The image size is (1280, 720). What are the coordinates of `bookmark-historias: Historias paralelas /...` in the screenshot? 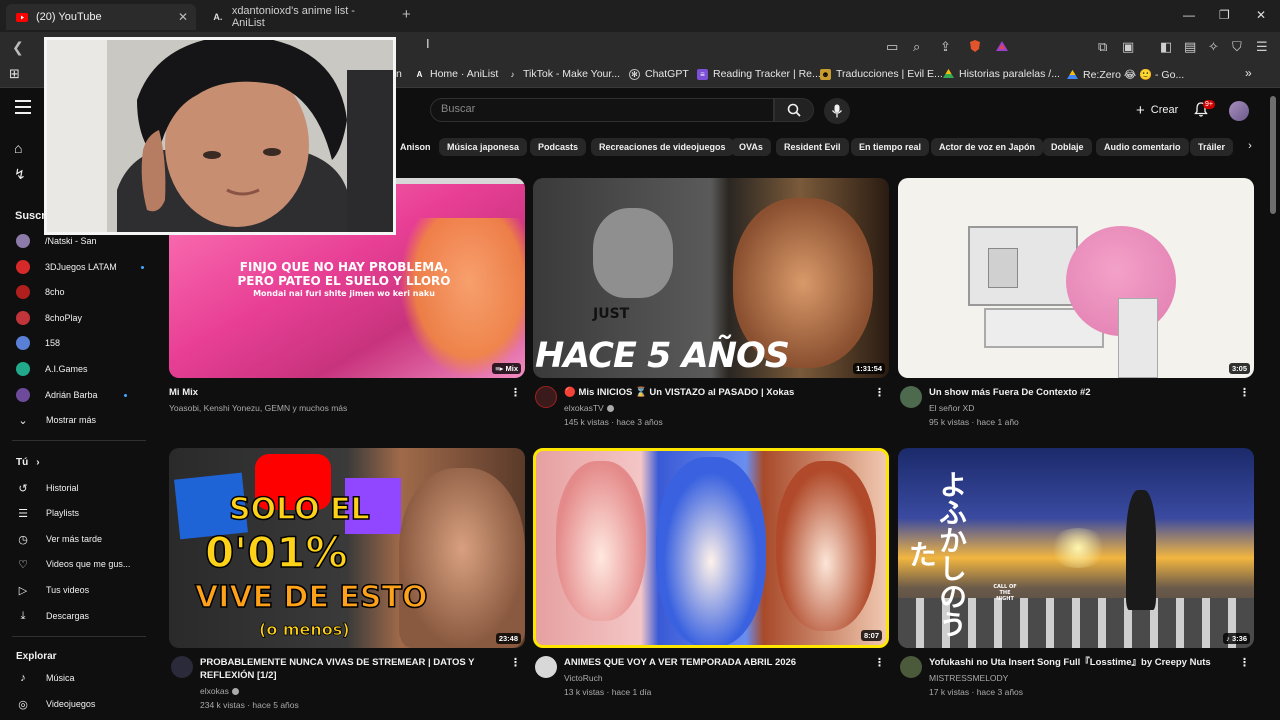 It's located at (1001, 74).